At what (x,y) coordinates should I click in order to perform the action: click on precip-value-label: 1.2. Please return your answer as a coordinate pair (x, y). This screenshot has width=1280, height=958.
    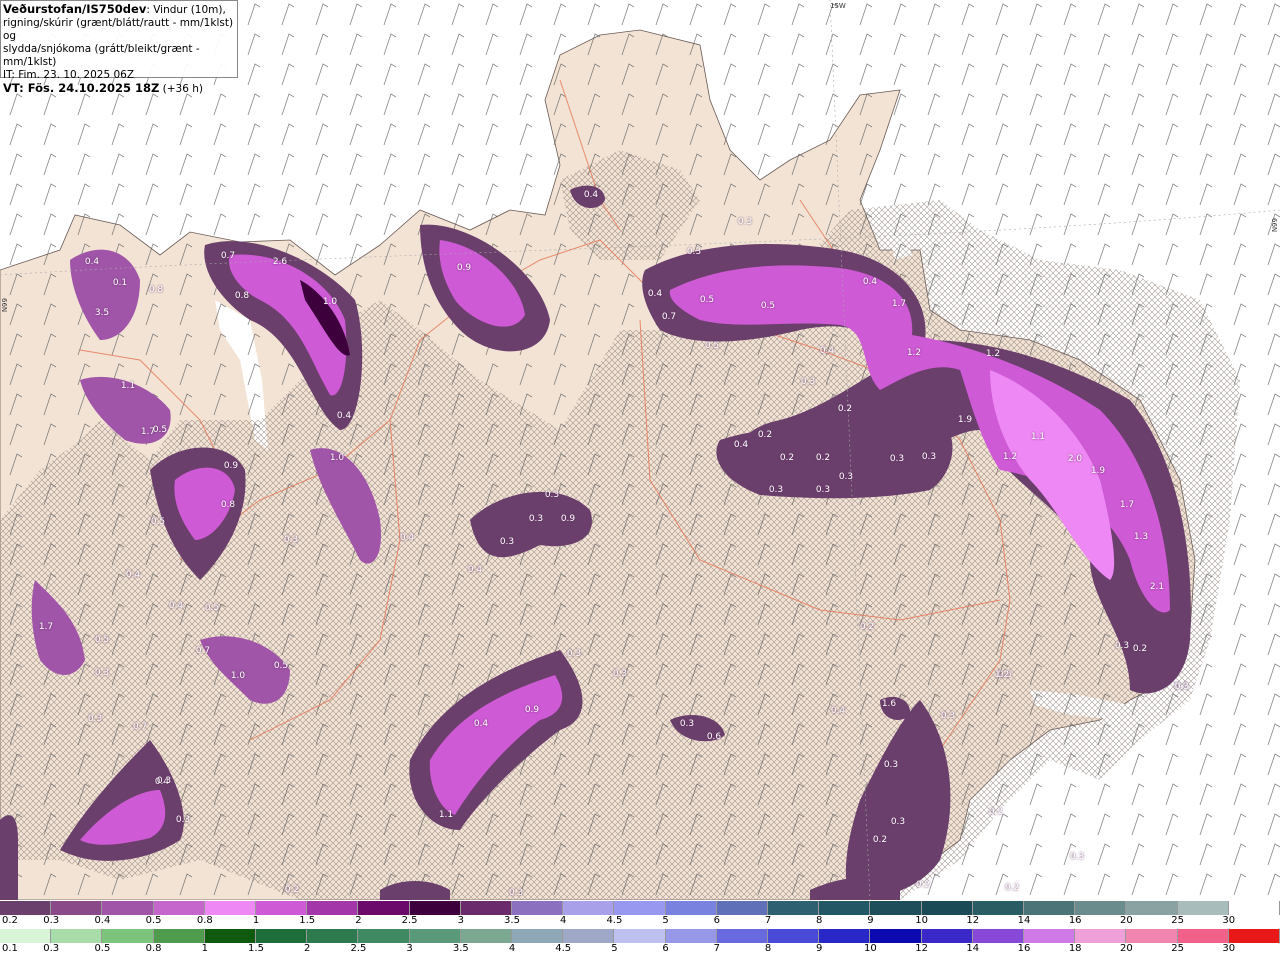
    Looking at the image, I should click on (993, 354).